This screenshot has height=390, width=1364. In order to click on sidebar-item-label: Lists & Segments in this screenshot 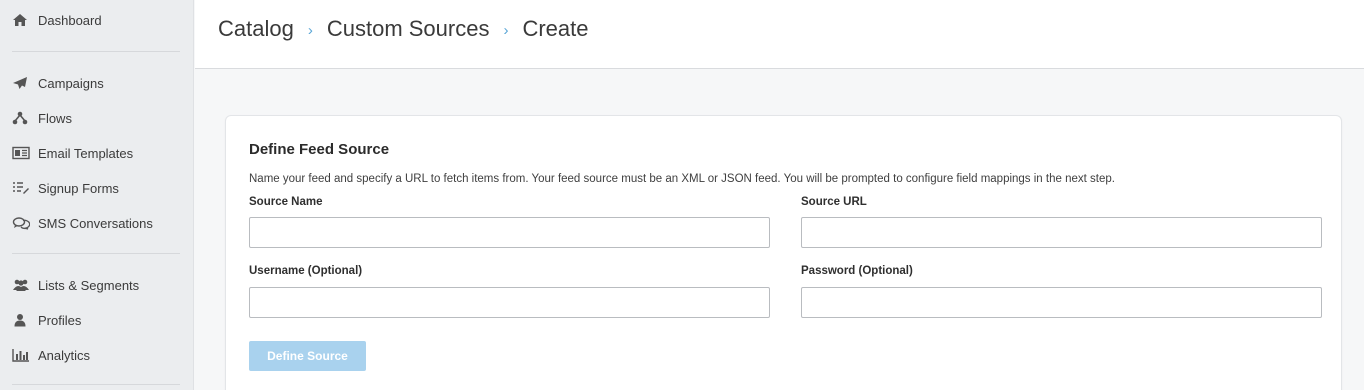, I will do `click(89, 285)`.